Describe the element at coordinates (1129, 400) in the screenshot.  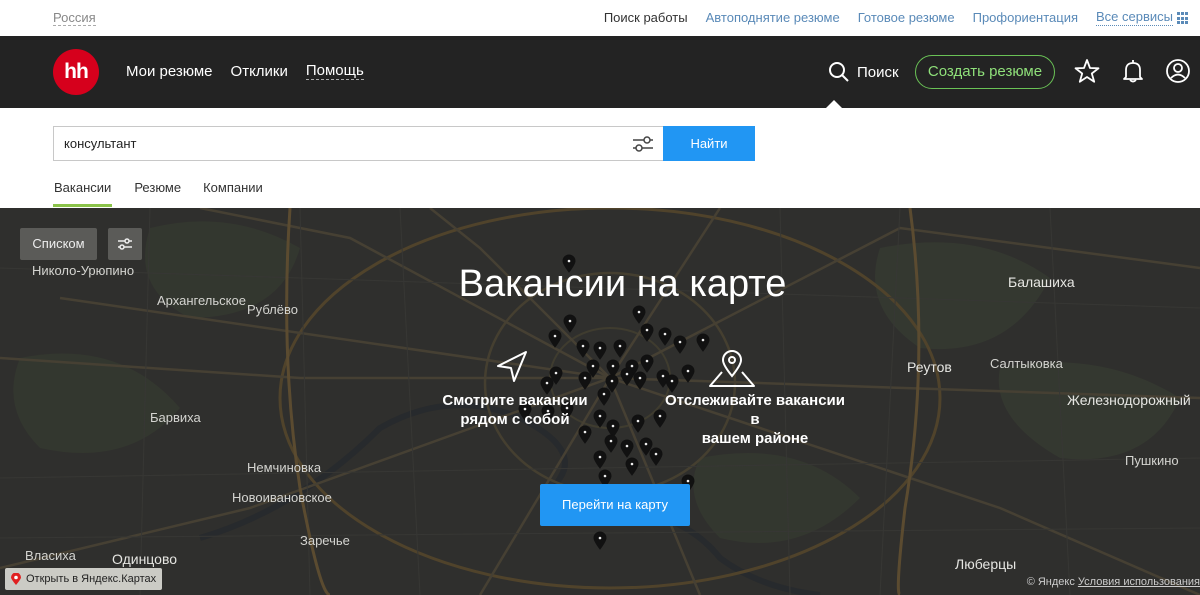
I see `map-label-zheleznodorozhny: Железнодорожный` at that location.